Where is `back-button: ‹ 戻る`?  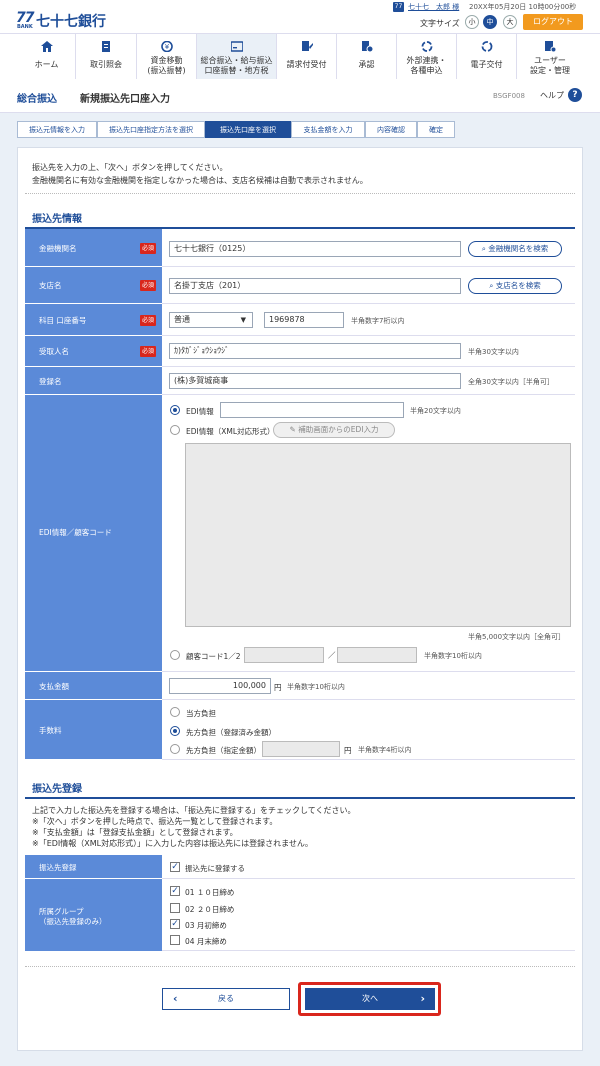 back-button: ‹ 戻る is located at coordinates (226, 999).